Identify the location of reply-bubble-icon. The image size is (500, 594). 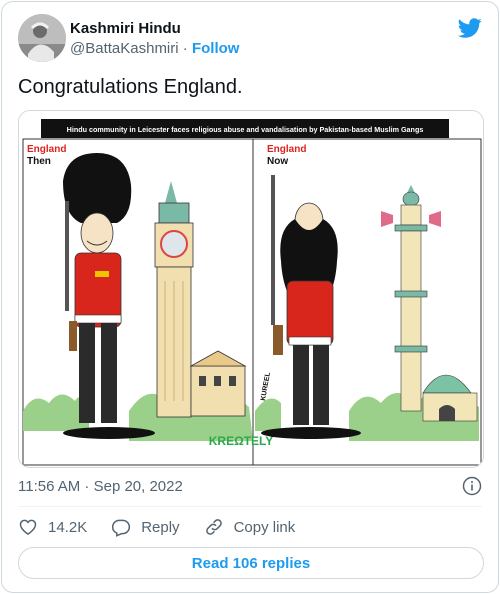
(121, 528).